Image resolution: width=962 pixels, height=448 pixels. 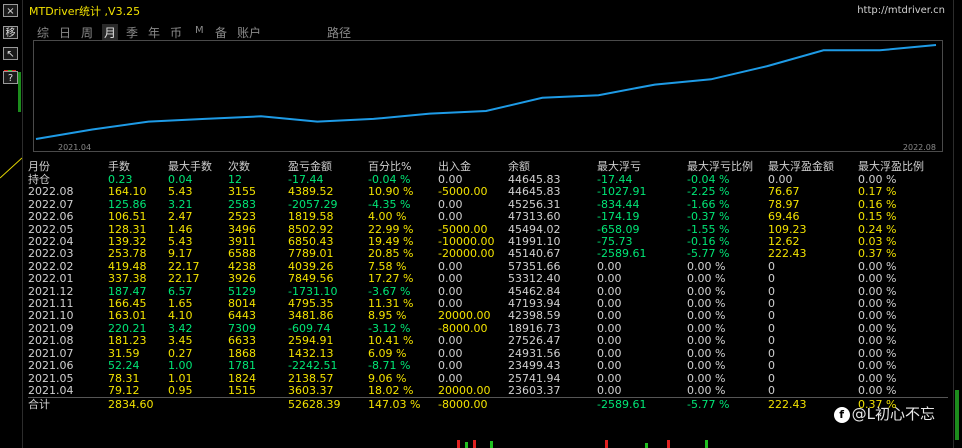 I want to click on column-header: 最大浮盈金额, so click(x=813, y=166).